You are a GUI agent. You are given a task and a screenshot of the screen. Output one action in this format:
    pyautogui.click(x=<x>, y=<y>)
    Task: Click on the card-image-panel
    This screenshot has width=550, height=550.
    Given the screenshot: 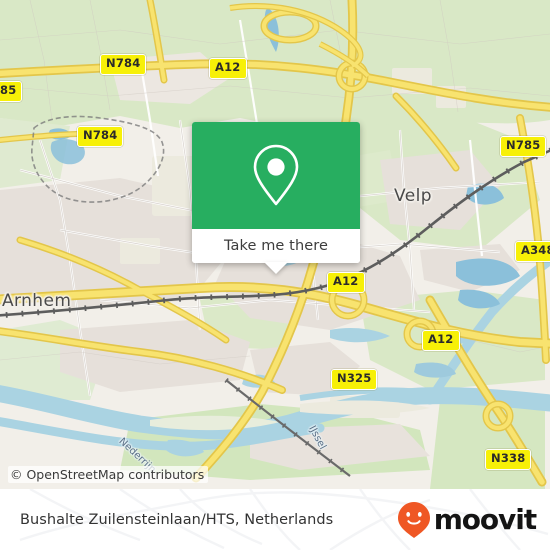 What is the action you would take?
    pyautogui.click(x=276, y=175)
    